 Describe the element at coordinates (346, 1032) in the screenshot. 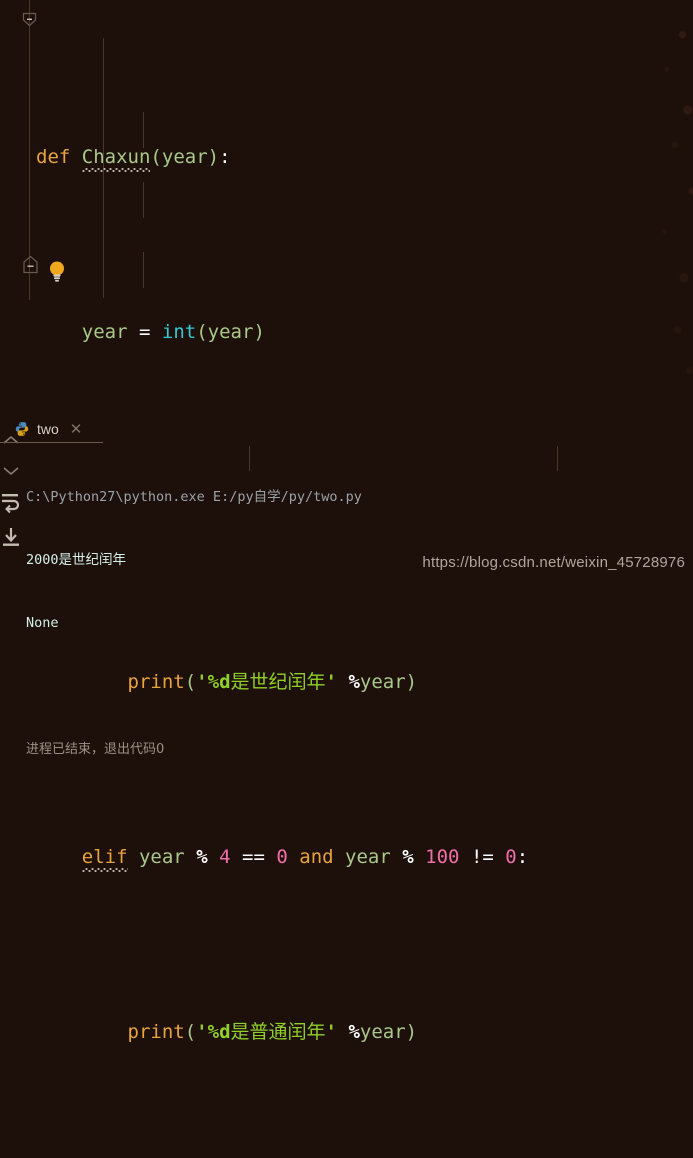

I see `code-line: print('%d是普通闰年' %year)` at that location.